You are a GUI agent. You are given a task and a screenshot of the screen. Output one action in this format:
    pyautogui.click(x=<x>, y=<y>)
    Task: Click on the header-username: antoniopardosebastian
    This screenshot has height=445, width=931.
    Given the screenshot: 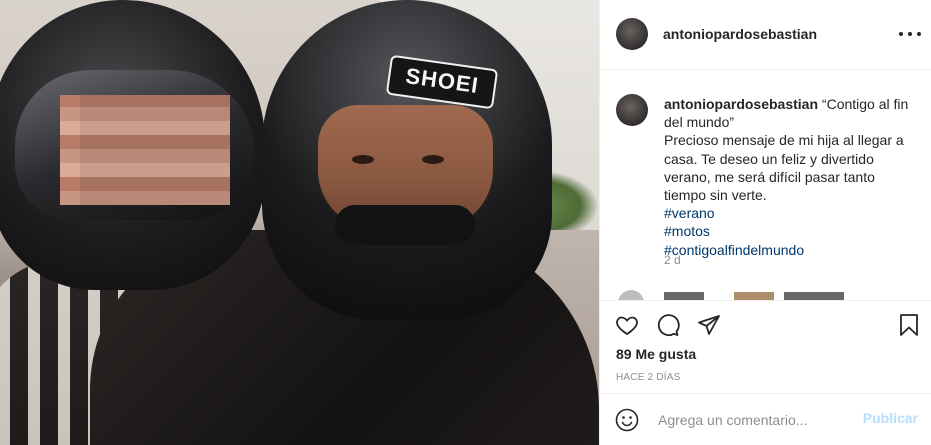 What is the action you would take?
    pyautogui.click(x=740, y=34)
    